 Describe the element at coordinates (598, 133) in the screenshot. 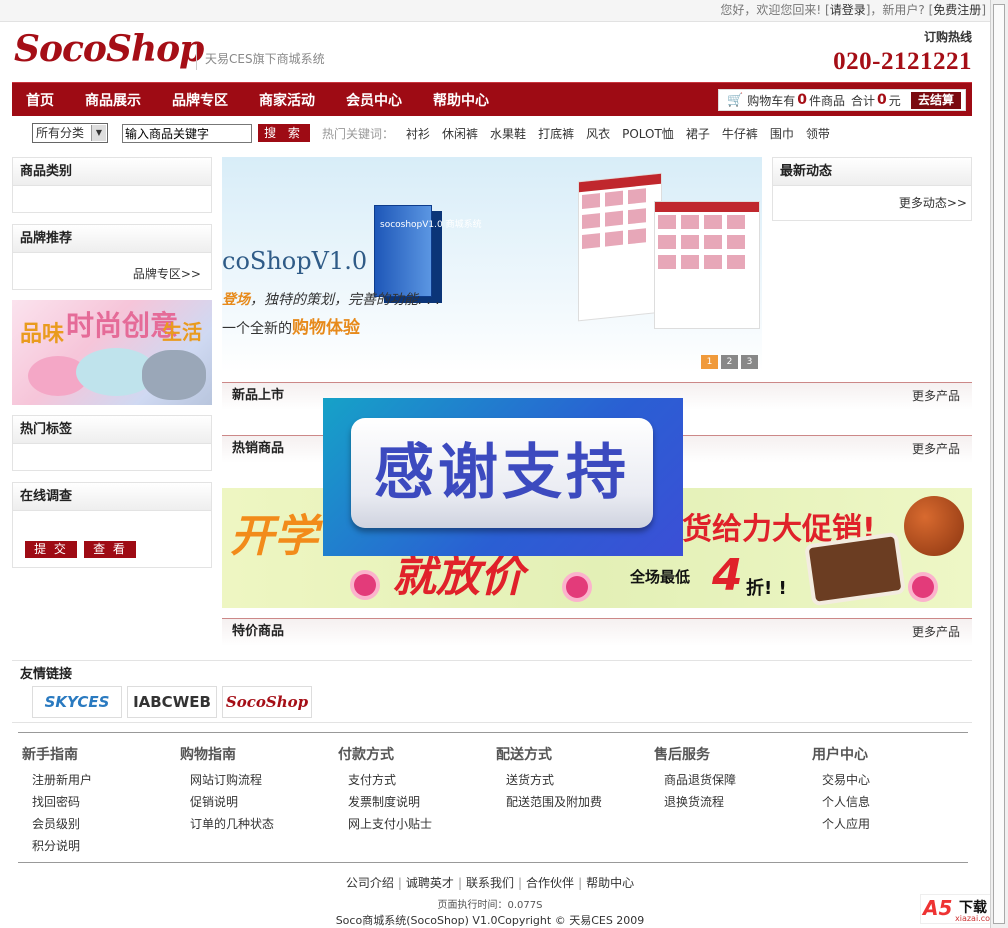

I see `hot-keyword: 风衣` at that location.